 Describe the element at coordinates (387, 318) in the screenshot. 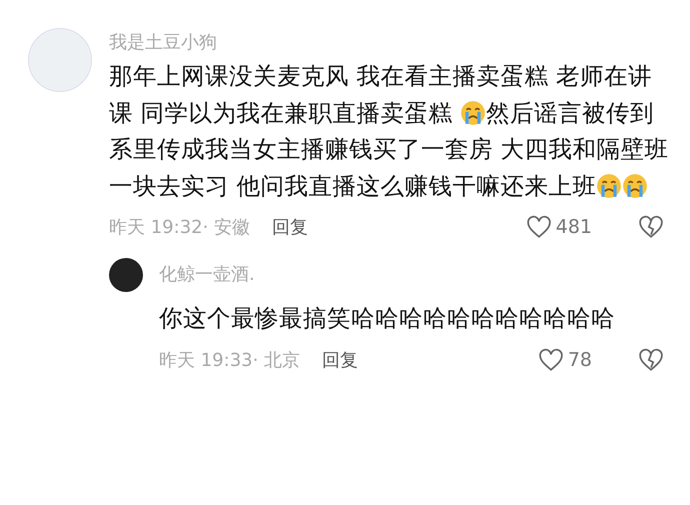

I see `comment-text: 你这个最惨最搞笑哈哈哈哈哈哈哈哈哈哈哈` at that location.